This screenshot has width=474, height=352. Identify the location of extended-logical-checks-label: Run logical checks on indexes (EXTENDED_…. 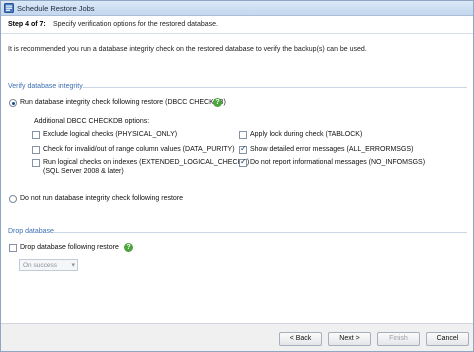
(146, 162).